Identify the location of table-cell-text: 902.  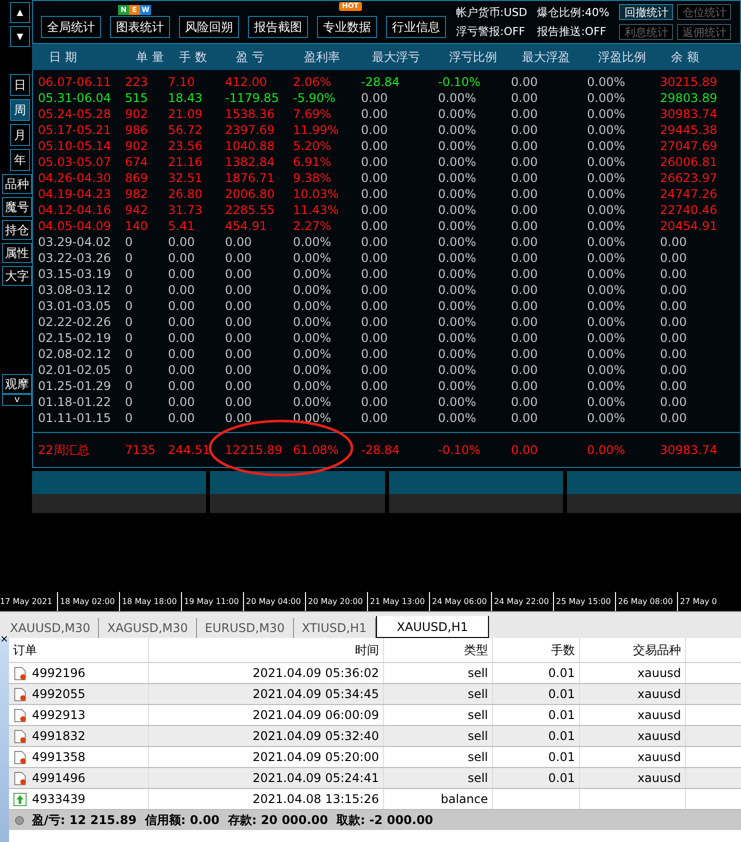
(137, 146).